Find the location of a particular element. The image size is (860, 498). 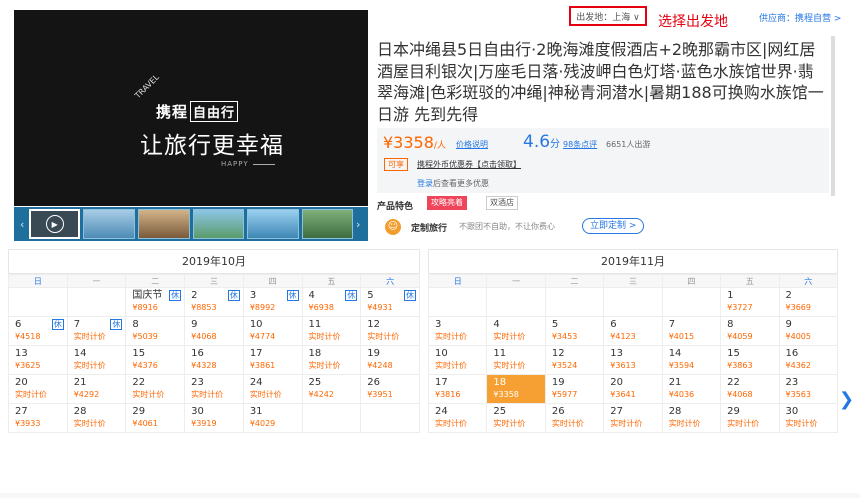

calendar-day: 14 ¥3594 is located at coordinates (691, 360).